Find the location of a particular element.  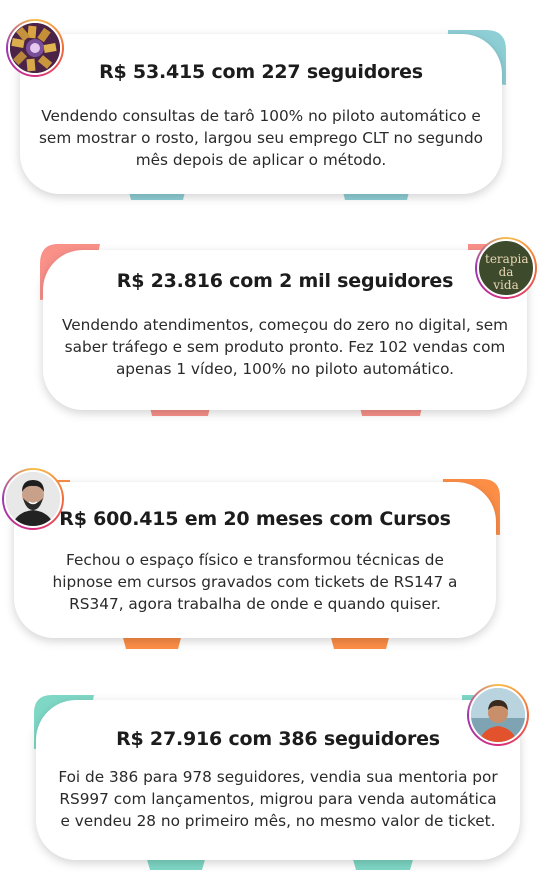

logo-text: terapia da vida is located at coordinates (507, 272).